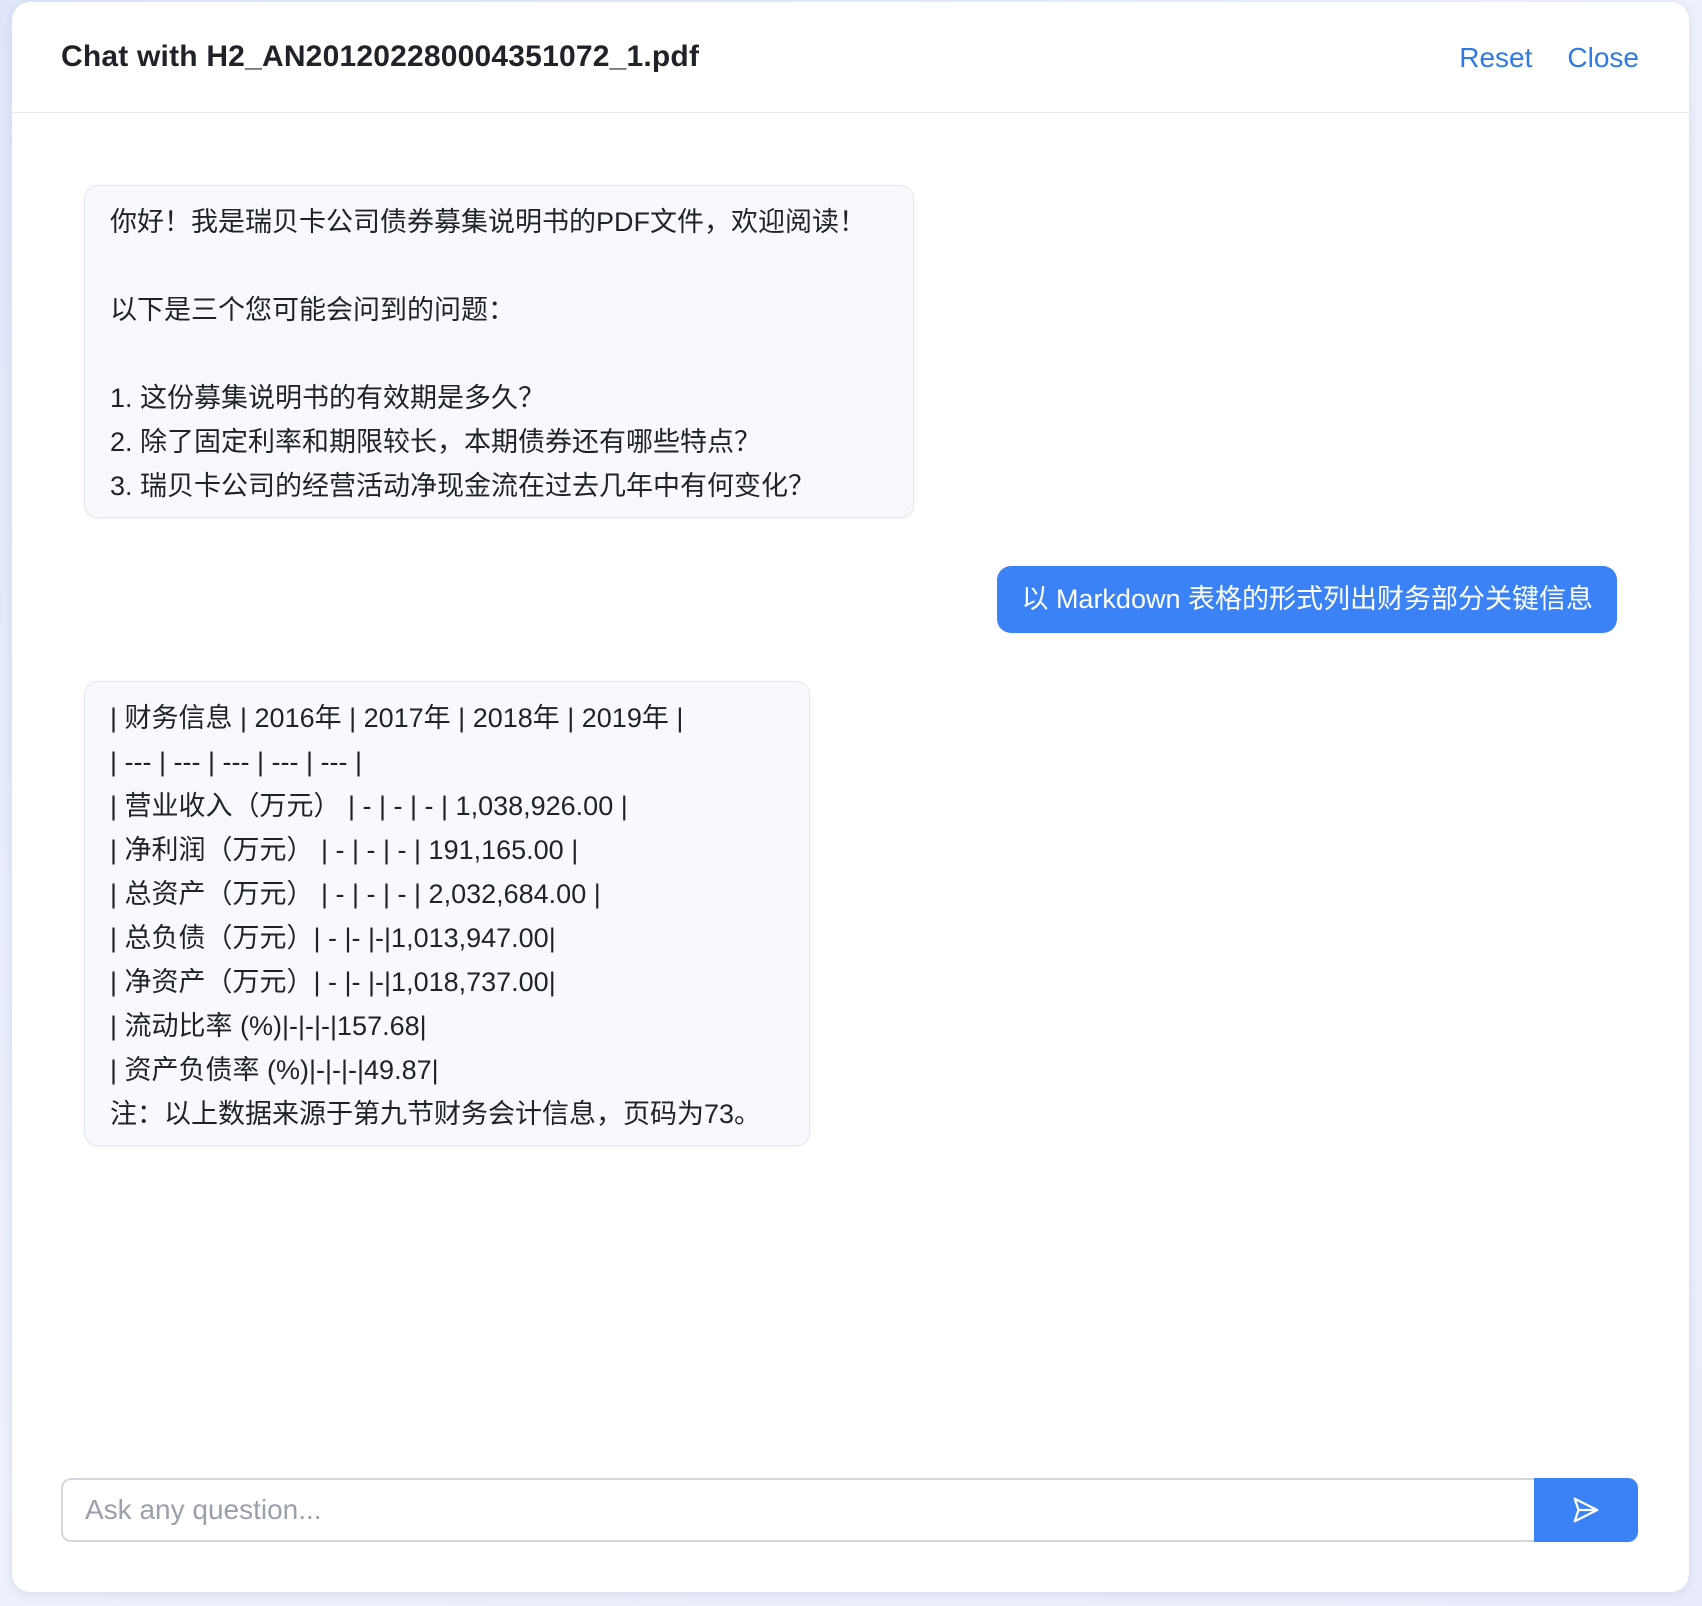  What do you see at coordinates (333, 938) in the screenshot?
I see `message-line: | 总负债（万元）| - |- |-|1,013,947.00|` at bounding box center [333, 938].